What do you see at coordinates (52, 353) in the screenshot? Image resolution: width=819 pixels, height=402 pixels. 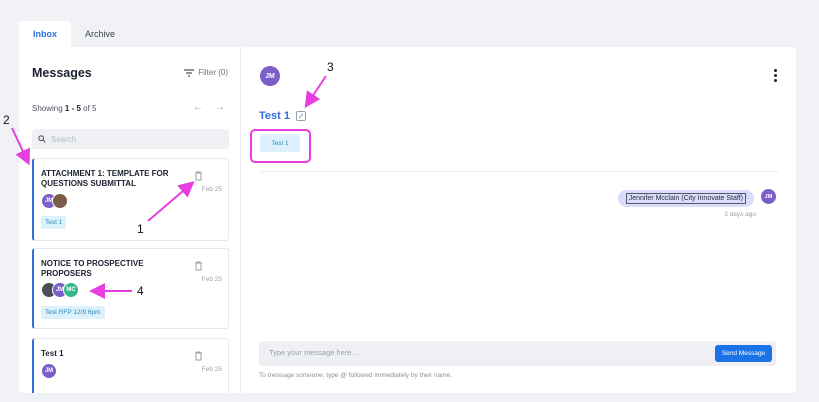 I see `message-subject: Test 1` at bounding box center [52, 353].